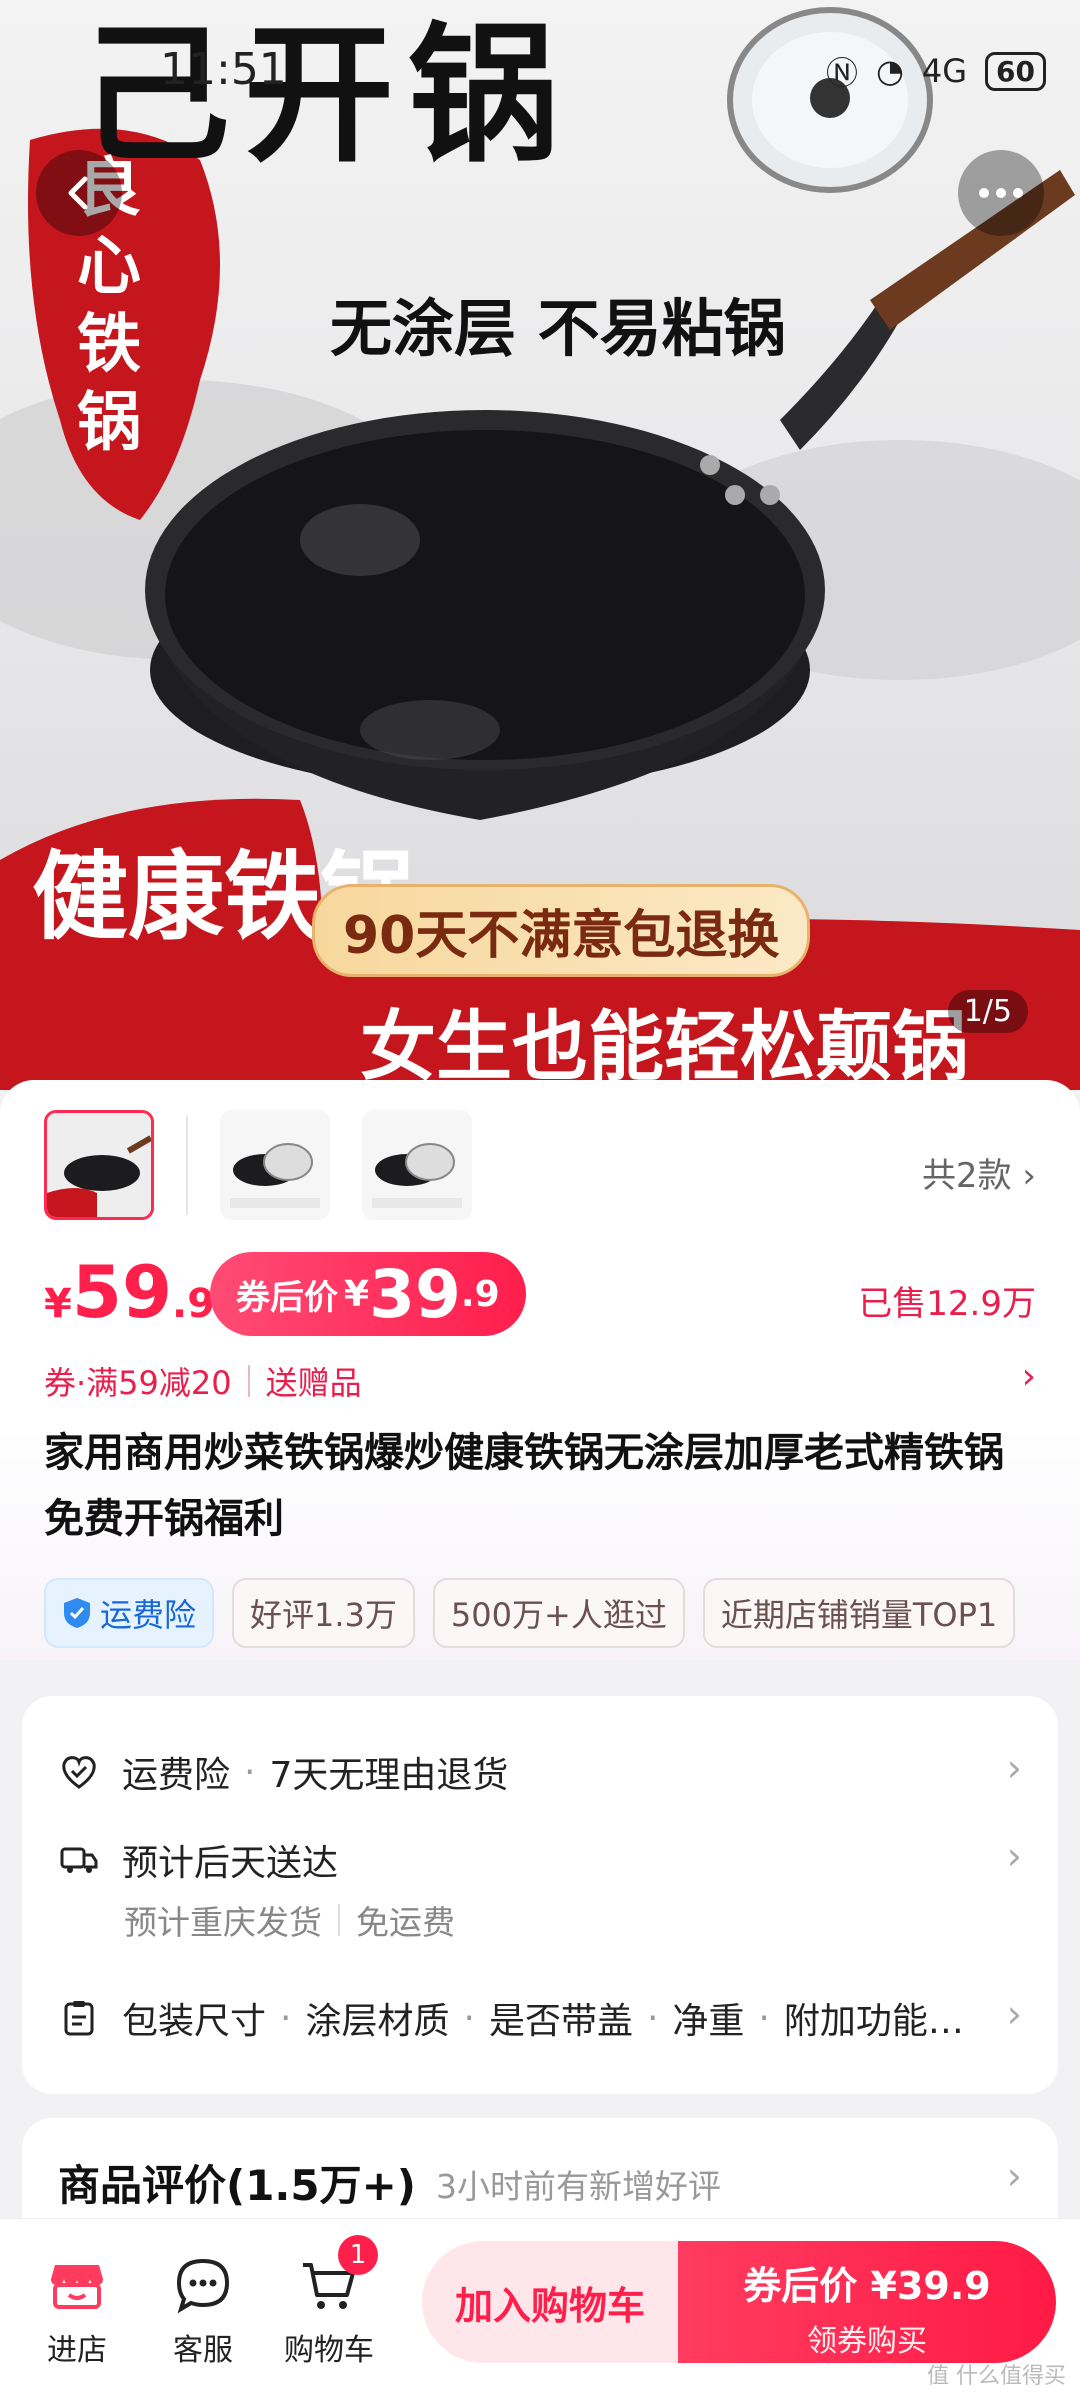 Image resolution: width=1080 pixels, height=2400 pixels. I want to click on more-button, so click(1001, 193).